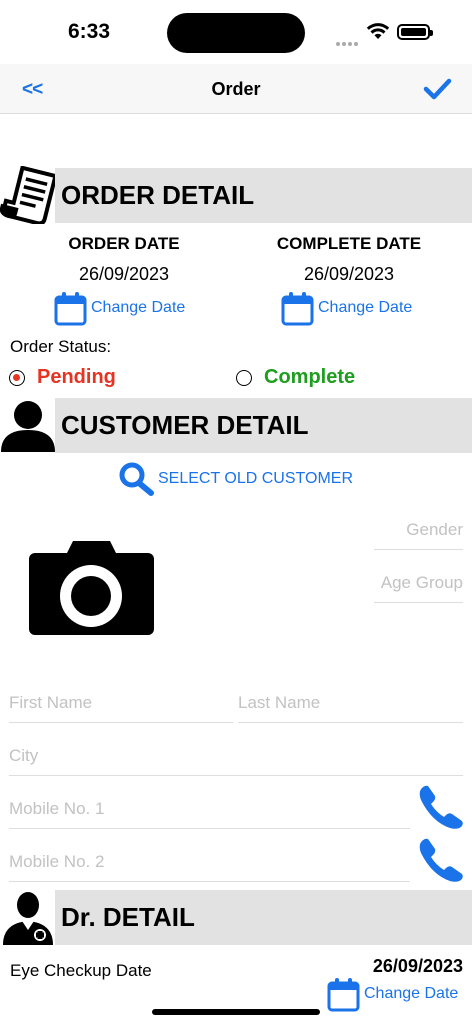  I want to click on order-date-label: ORDER DATE, so click(124, 243).